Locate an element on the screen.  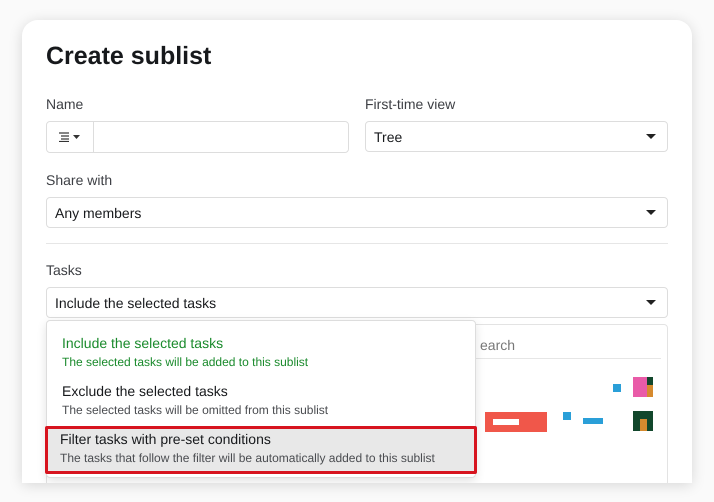
field-label: Tasks is located at coordinates (64, 270).